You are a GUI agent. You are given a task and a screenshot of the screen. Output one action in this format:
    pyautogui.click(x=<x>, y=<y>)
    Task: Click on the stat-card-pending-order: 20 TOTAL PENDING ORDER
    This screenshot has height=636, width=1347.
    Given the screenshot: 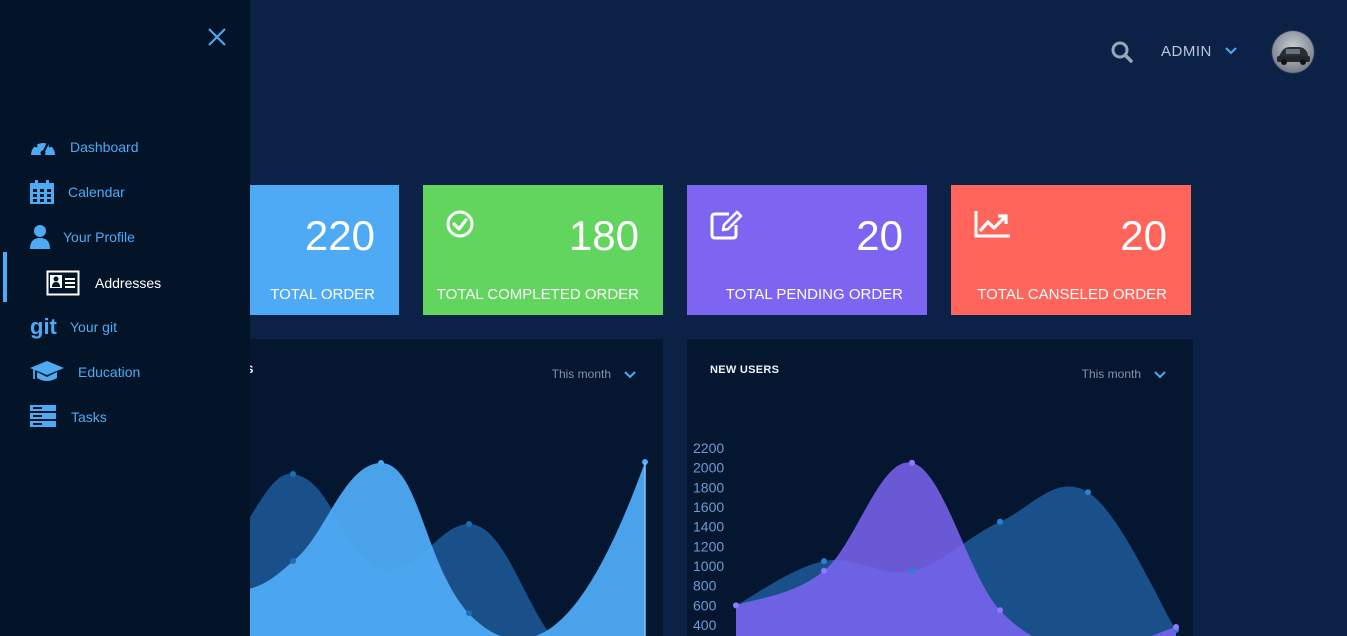 What is the action you would take?
    pyautogui.click(x=807, y=250)
    